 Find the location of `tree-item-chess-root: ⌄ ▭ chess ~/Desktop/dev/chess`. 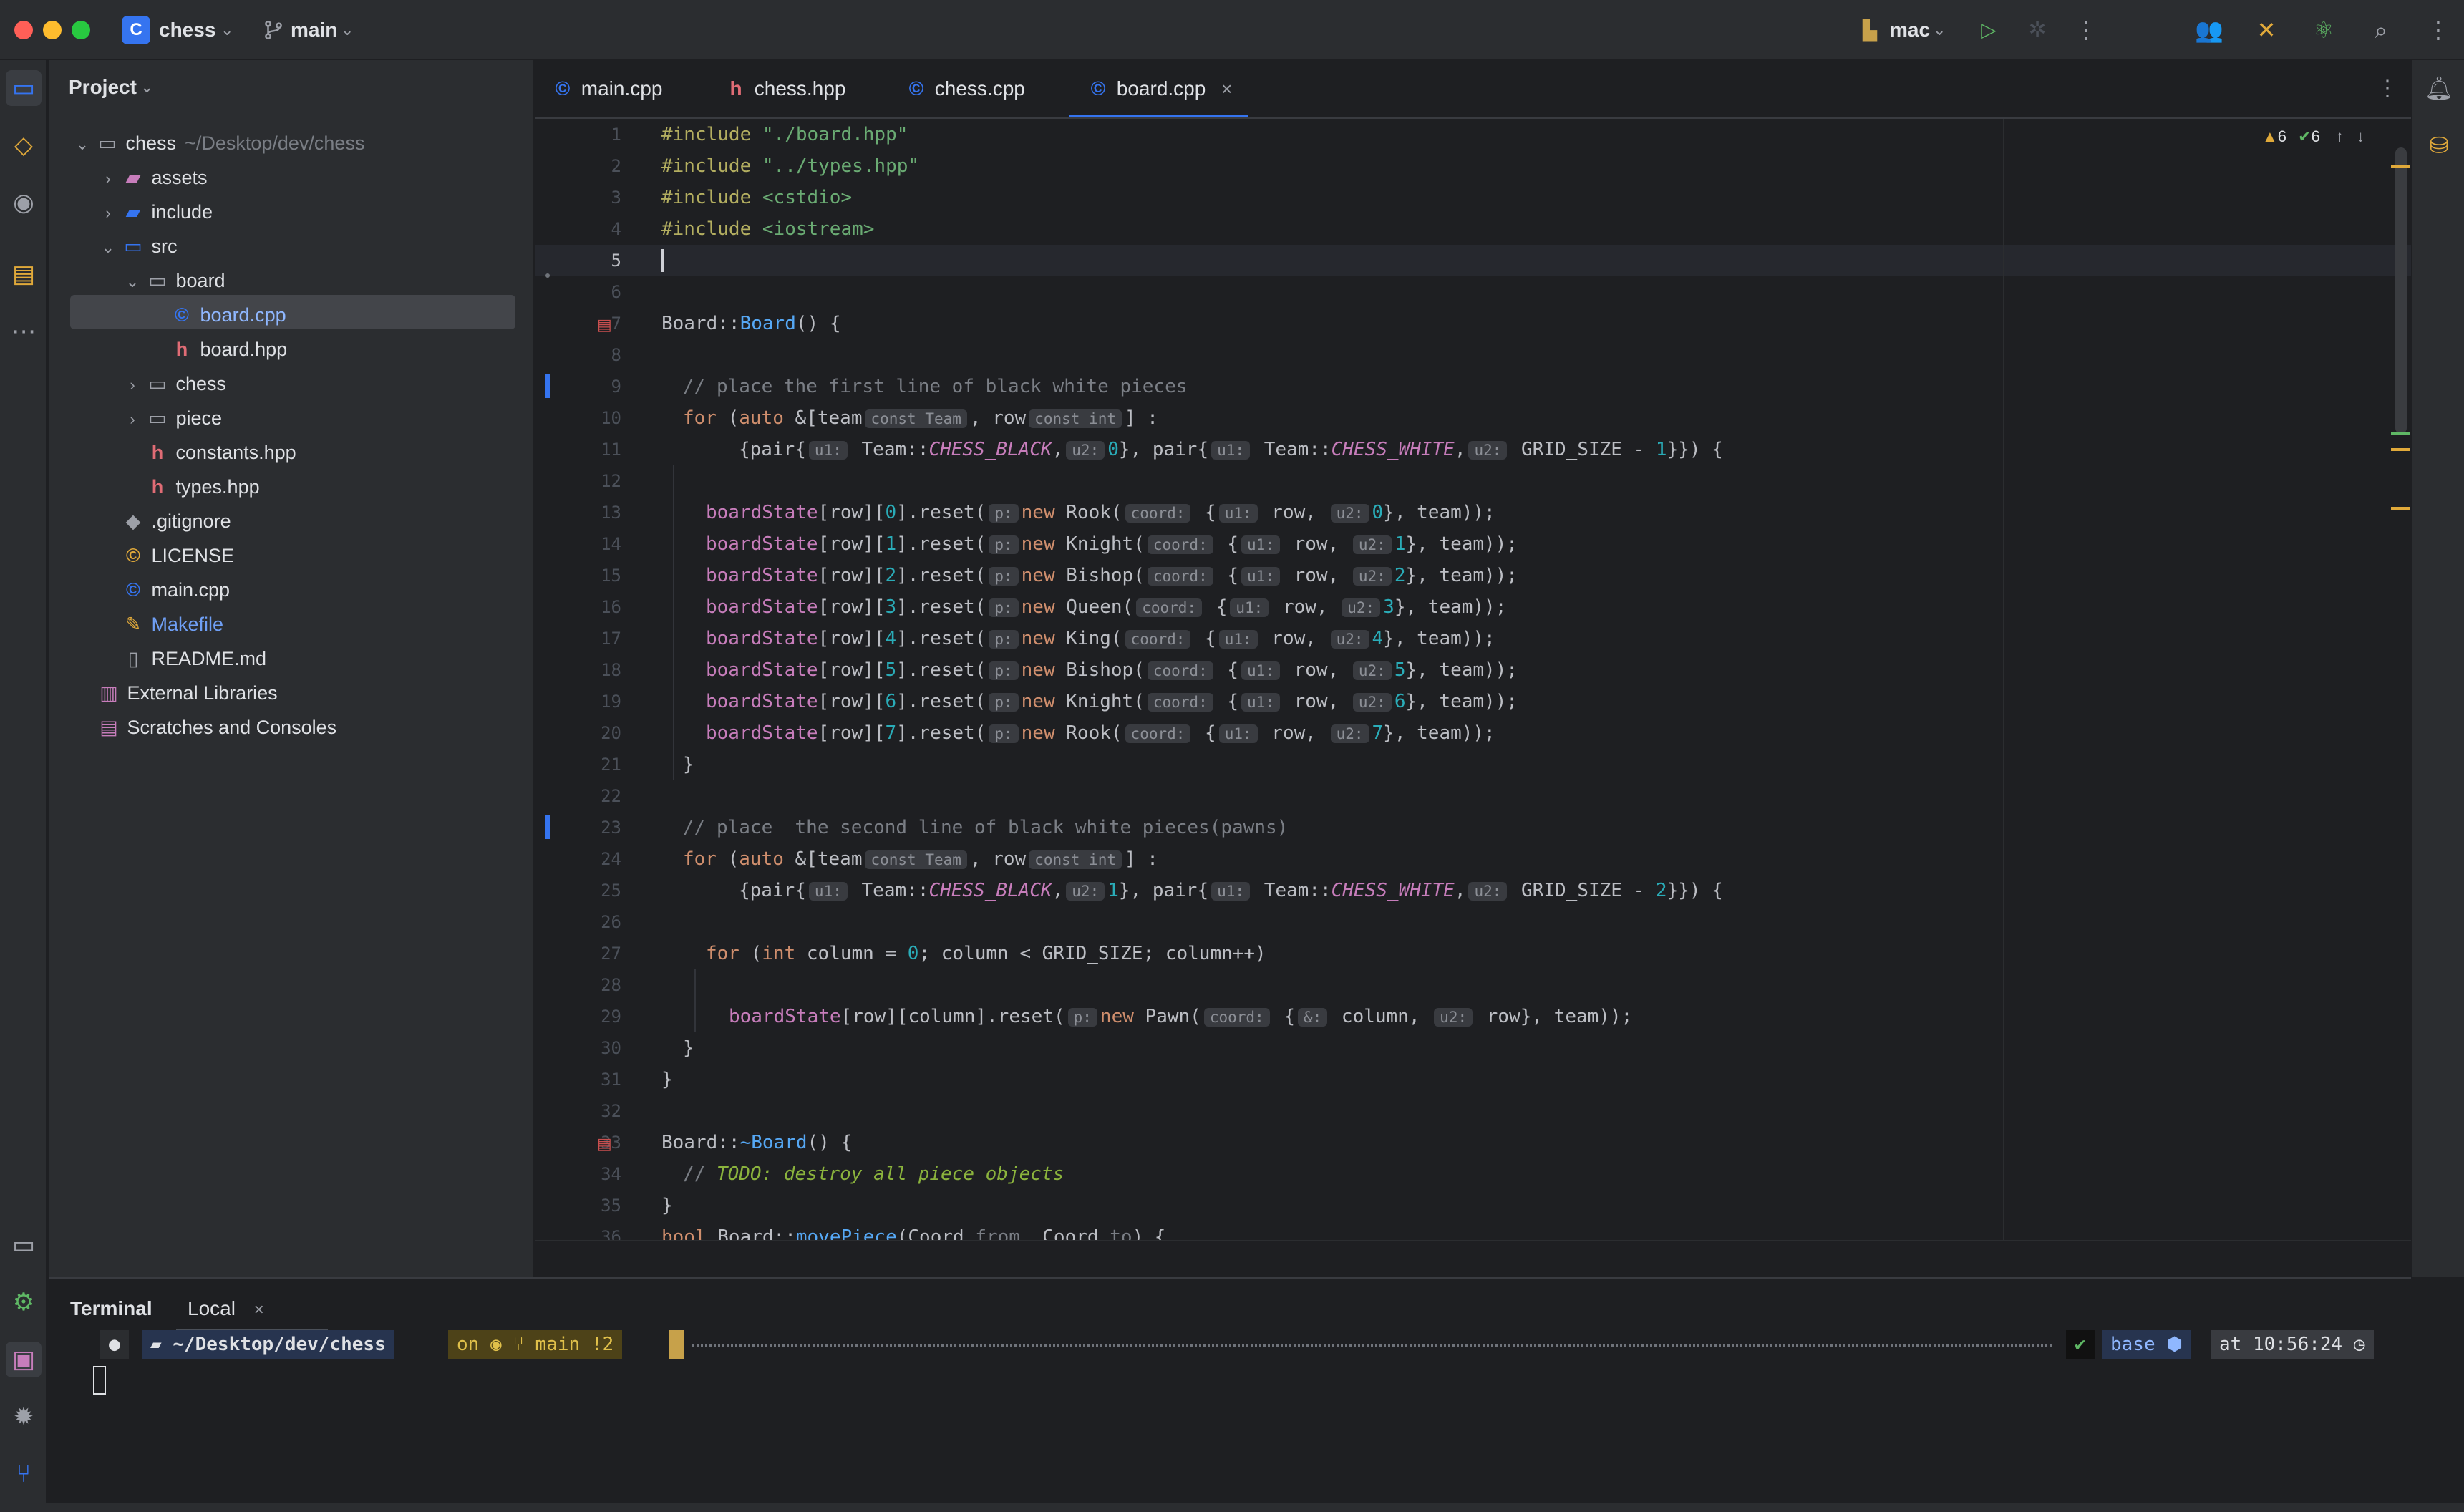

tree-item-chess-root: ⌄ ▭ chess ~/Desktop/dev/chess is located at coordinates (217, 144).